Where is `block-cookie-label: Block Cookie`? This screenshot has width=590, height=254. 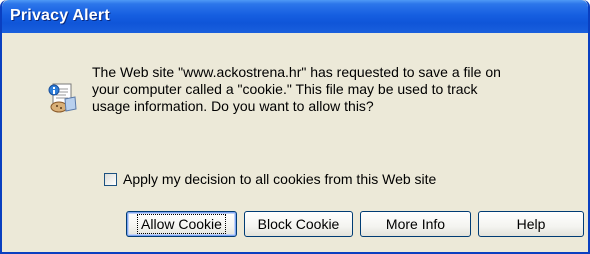 block-cookie-label: Block Cookie is located at coordinates (298, 224).